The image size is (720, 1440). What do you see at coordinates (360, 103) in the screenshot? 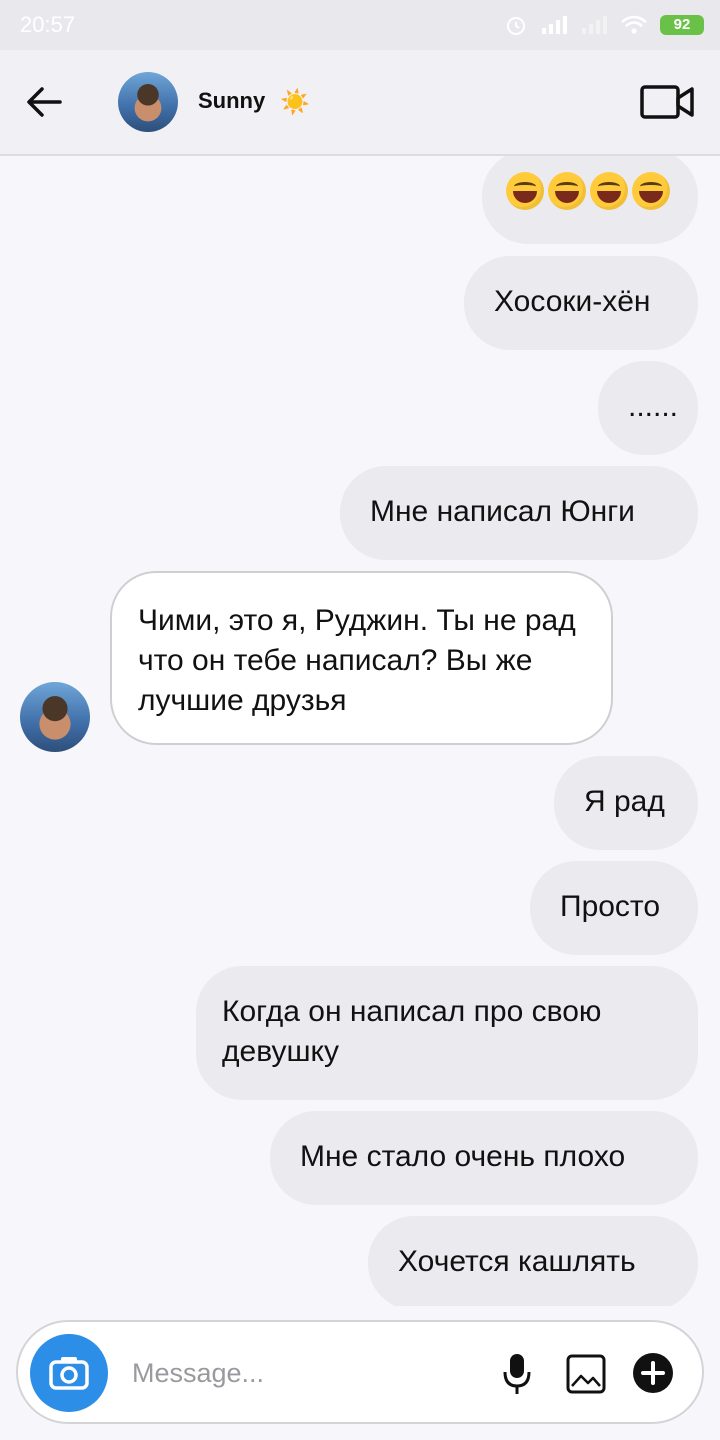
I see `chat-header: Sunny ☀️` at bounding box center [360, 103].